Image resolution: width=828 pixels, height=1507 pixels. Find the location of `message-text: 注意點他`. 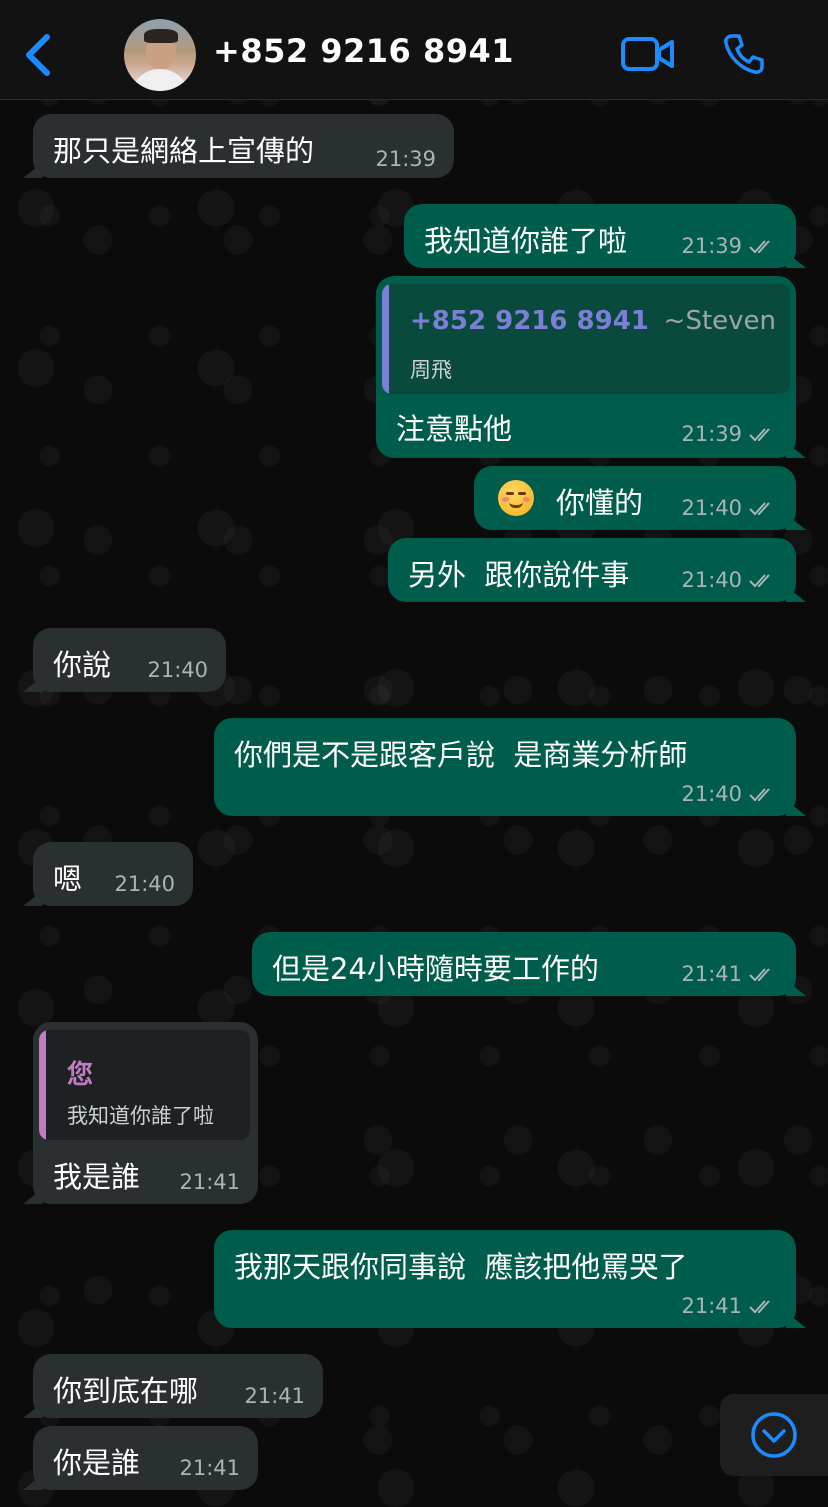

message-text: 注意點他 is located at coordinates (454, 429).